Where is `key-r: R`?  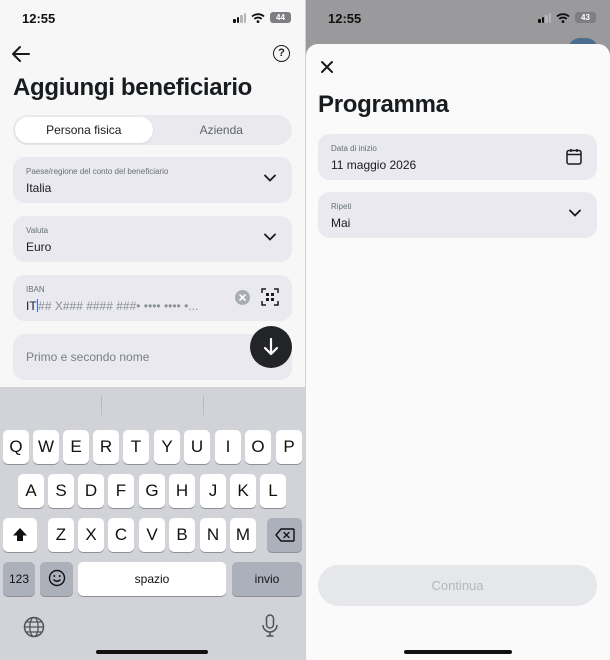 key-r: R is located at coordinates (106, 447).